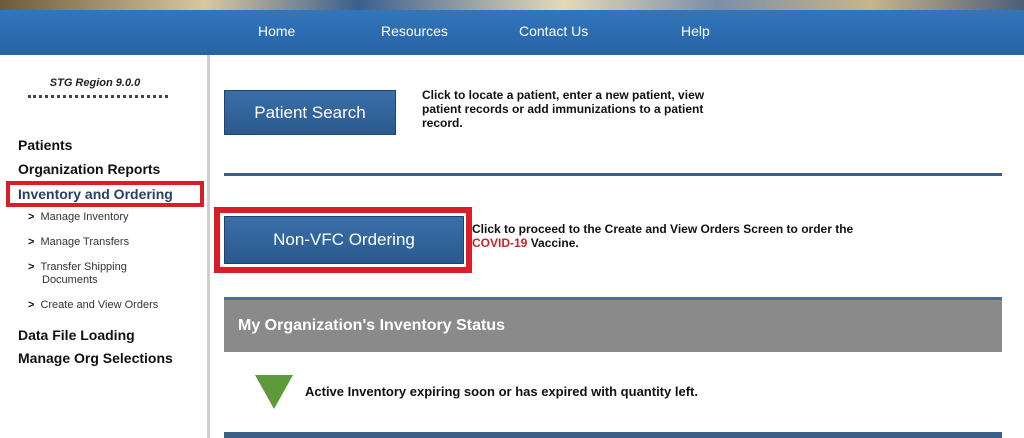  I want to click on header-banner-image, so click(512, 5).